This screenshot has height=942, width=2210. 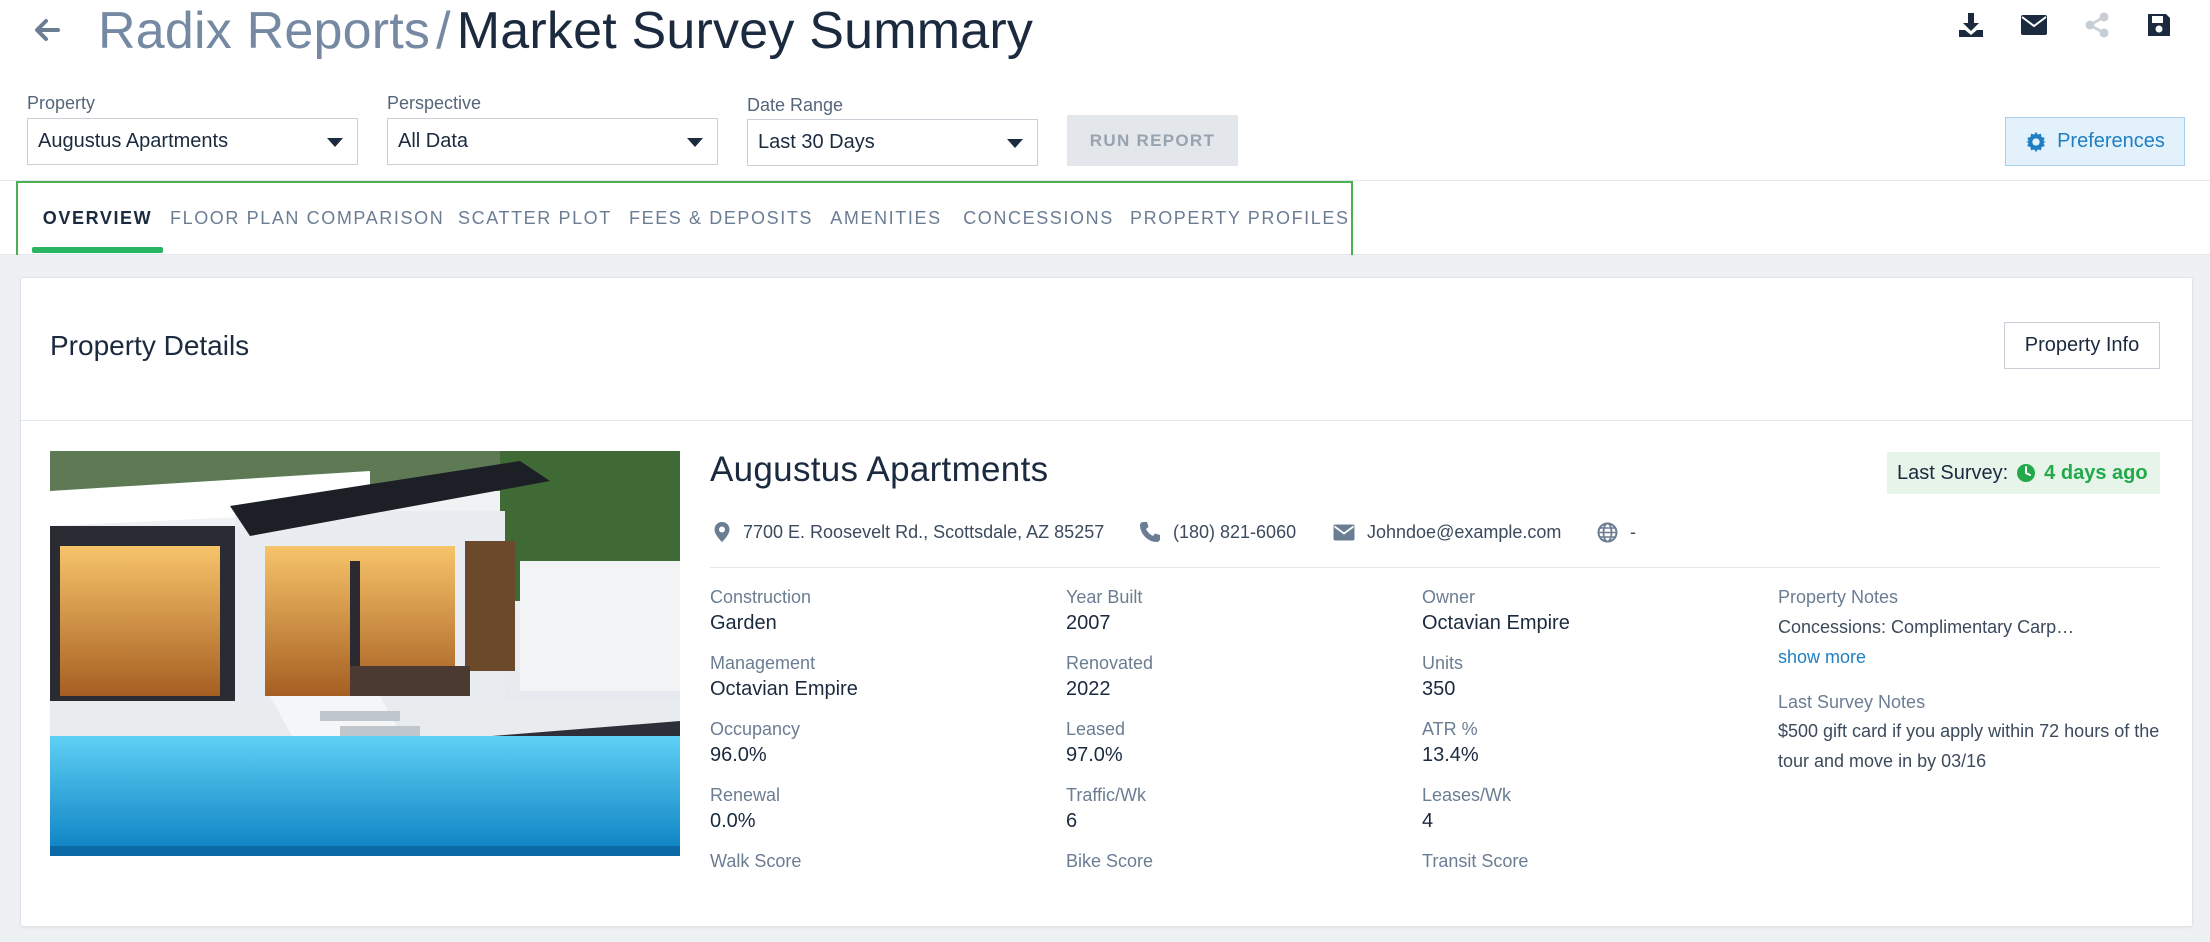 I want to click on show-more-link: show more, so click(x=1822, y=657).